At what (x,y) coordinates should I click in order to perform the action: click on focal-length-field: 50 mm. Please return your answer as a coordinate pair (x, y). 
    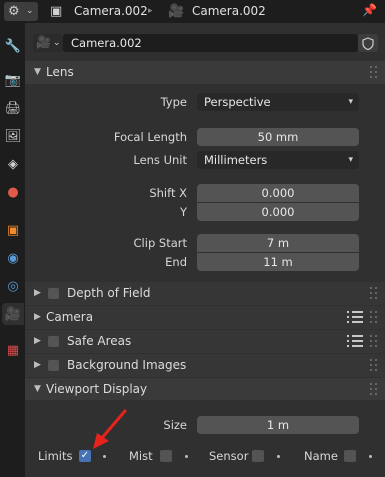
    Looking at the image, I should click on (278, 137).